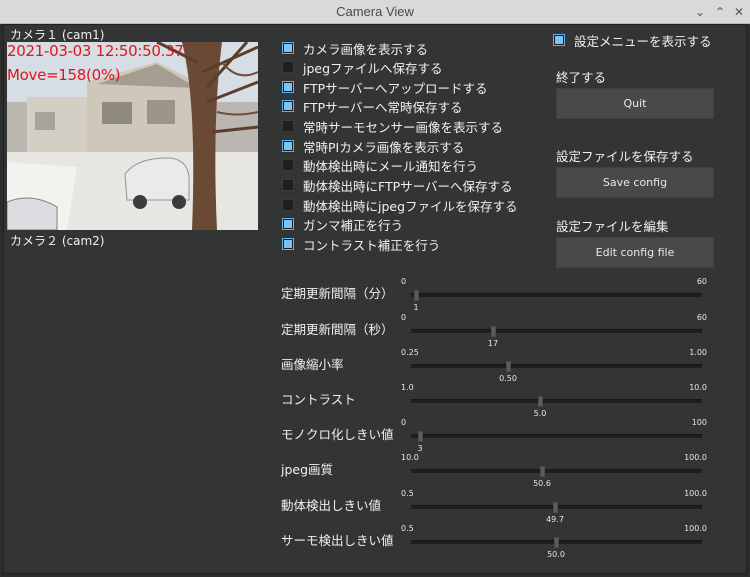 This screenshot has width=750, height=577. I want to click on camera1-timestamp: 2021-03-03 12:50:50.37, so click(95, 51).